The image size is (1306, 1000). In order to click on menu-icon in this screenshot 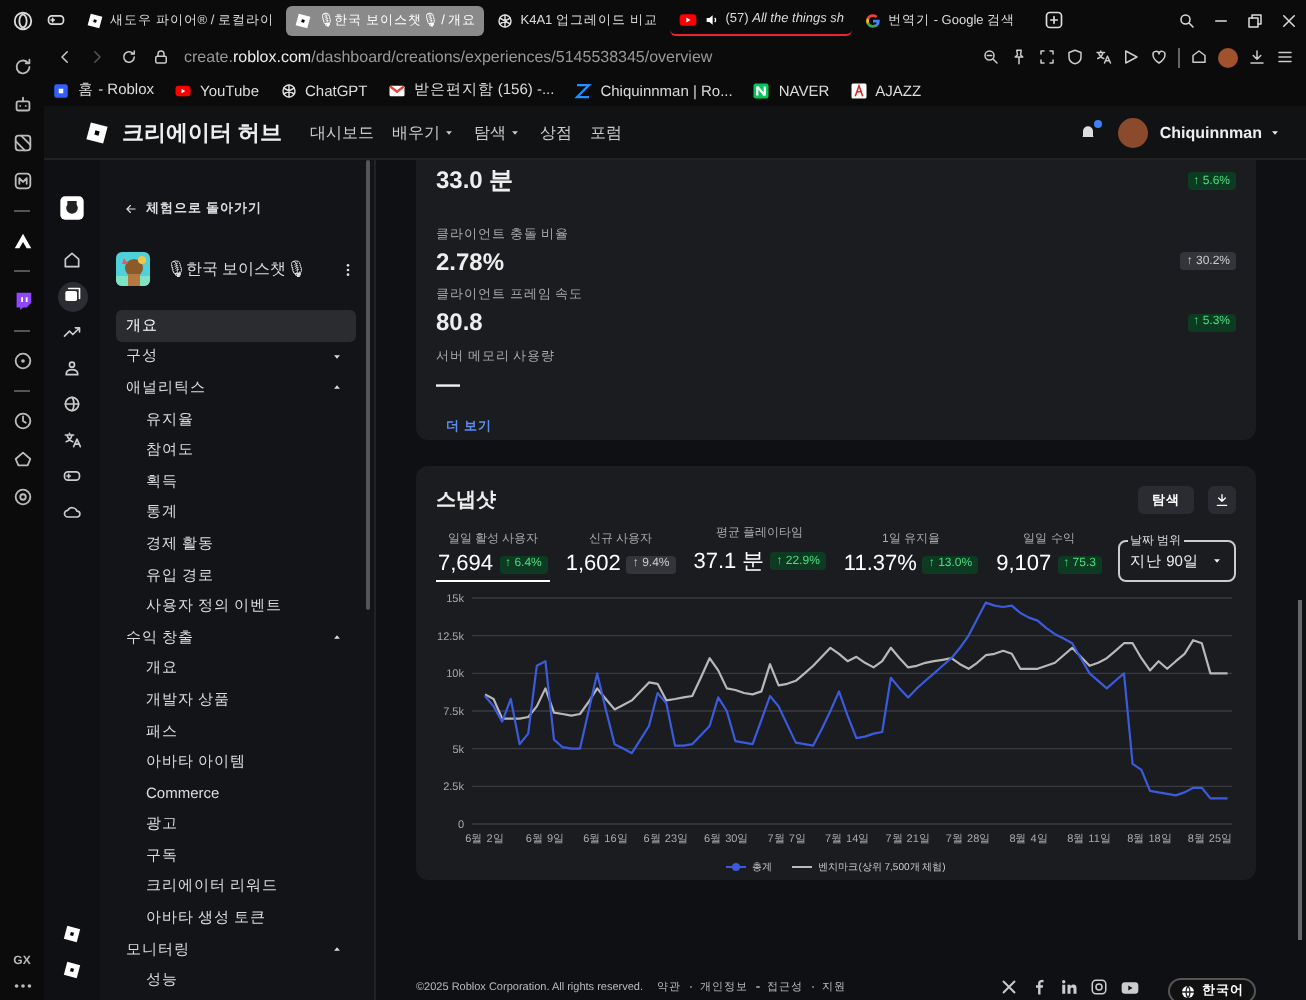, I will do `click(1285, 57)`.